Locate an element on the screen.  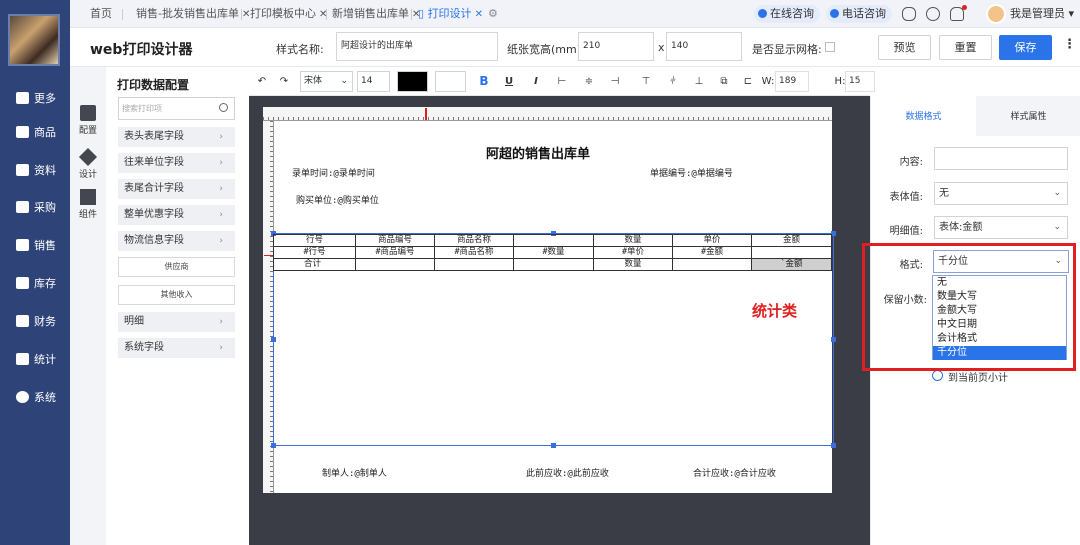
nav-item-data: 资料 is located at coordinates (35, 170).